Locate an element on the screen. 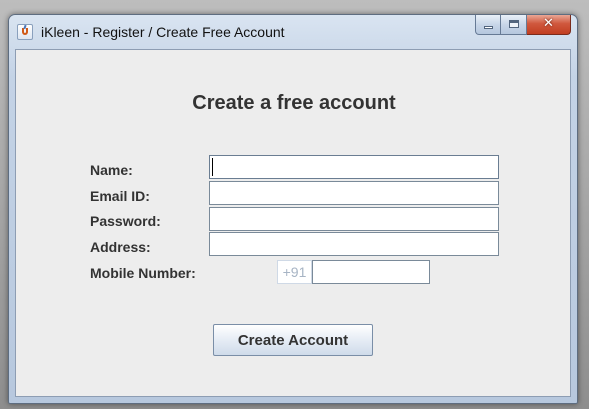  country-code-prefix: +91 is located at coordinates (294, 272).